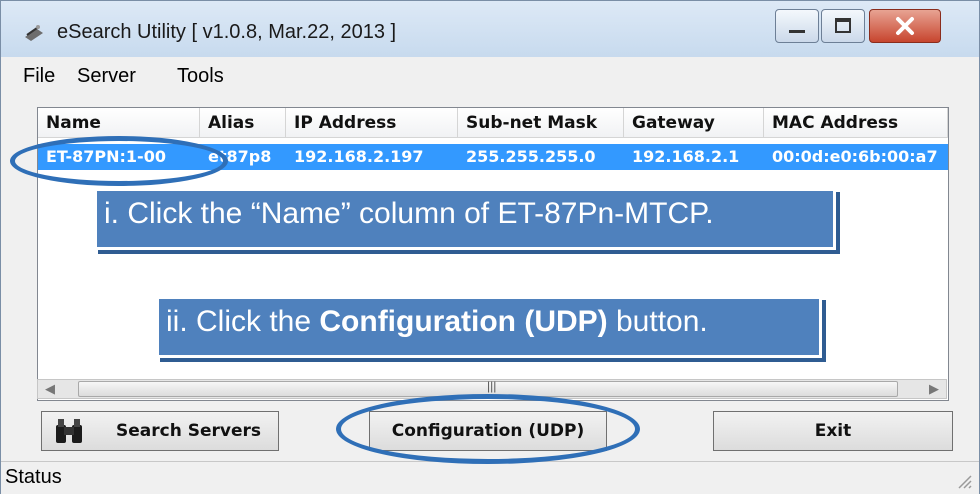 This screenshot has width=980, height=494. I want to click on column-name: Name, so click(119, 123).